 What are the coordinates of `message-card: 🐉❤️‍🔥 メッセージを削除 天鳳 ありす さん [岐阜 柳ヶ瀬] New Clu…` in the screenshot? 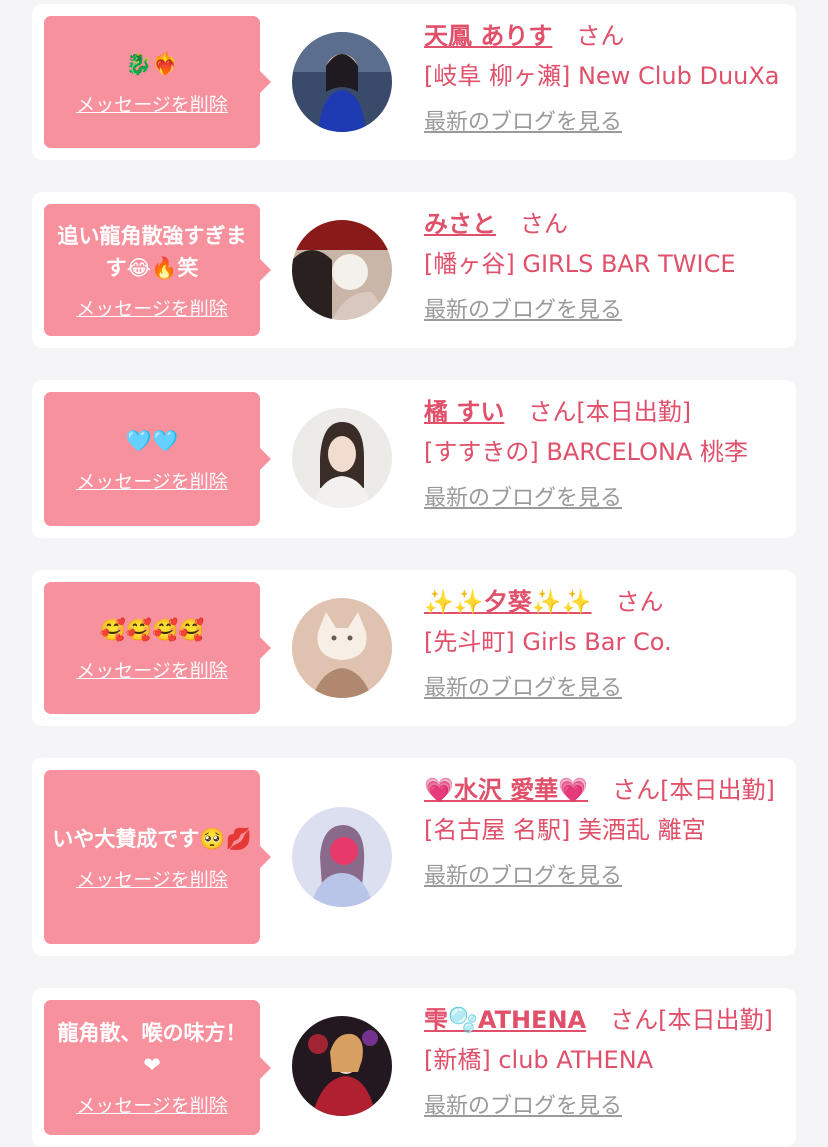 It's located at (414, 82).